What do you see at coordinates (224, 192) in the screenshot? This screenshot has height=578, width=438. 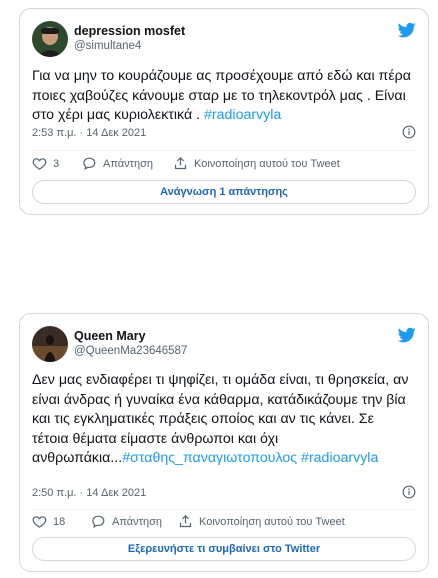 I see `read-replies-button: Ανάγνωση 1 απάντησης` at bounding box center [224, 192].